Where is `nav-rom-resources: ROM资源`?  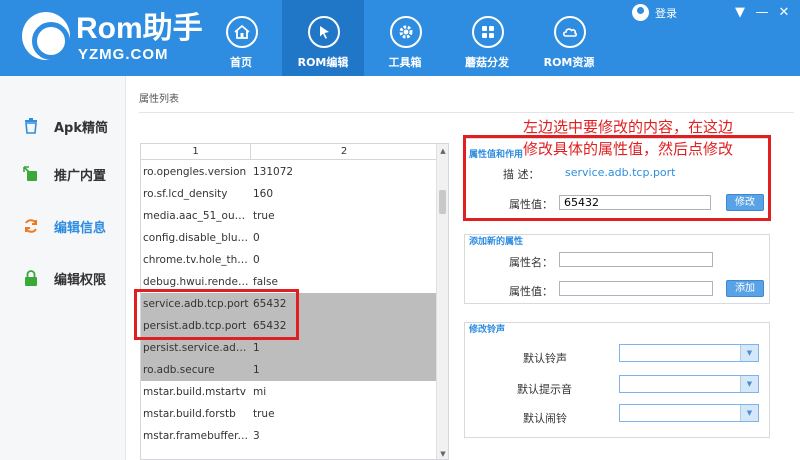
nav-rom-resources: ROM资源 is located at coordinates (569, 38).